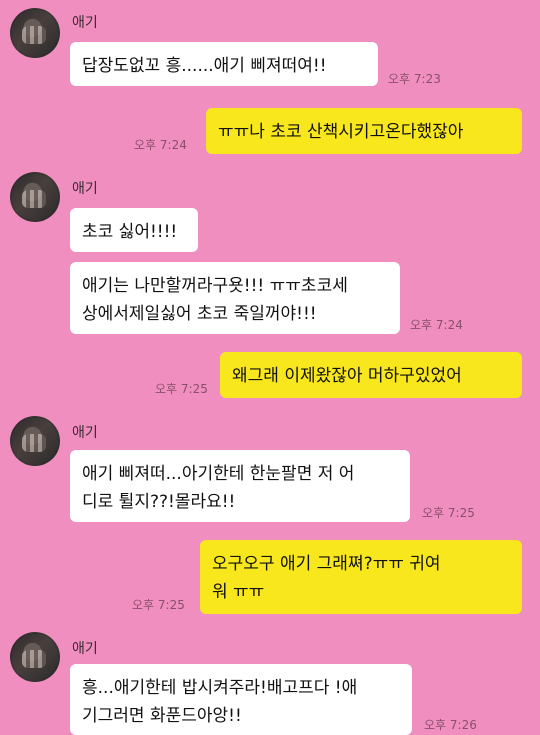 The height and width of the screenshot is (735, 540). Describe the element at coordinates (414, 79) in the screenshot. I see `message-time: 오후 7:23` at that location.